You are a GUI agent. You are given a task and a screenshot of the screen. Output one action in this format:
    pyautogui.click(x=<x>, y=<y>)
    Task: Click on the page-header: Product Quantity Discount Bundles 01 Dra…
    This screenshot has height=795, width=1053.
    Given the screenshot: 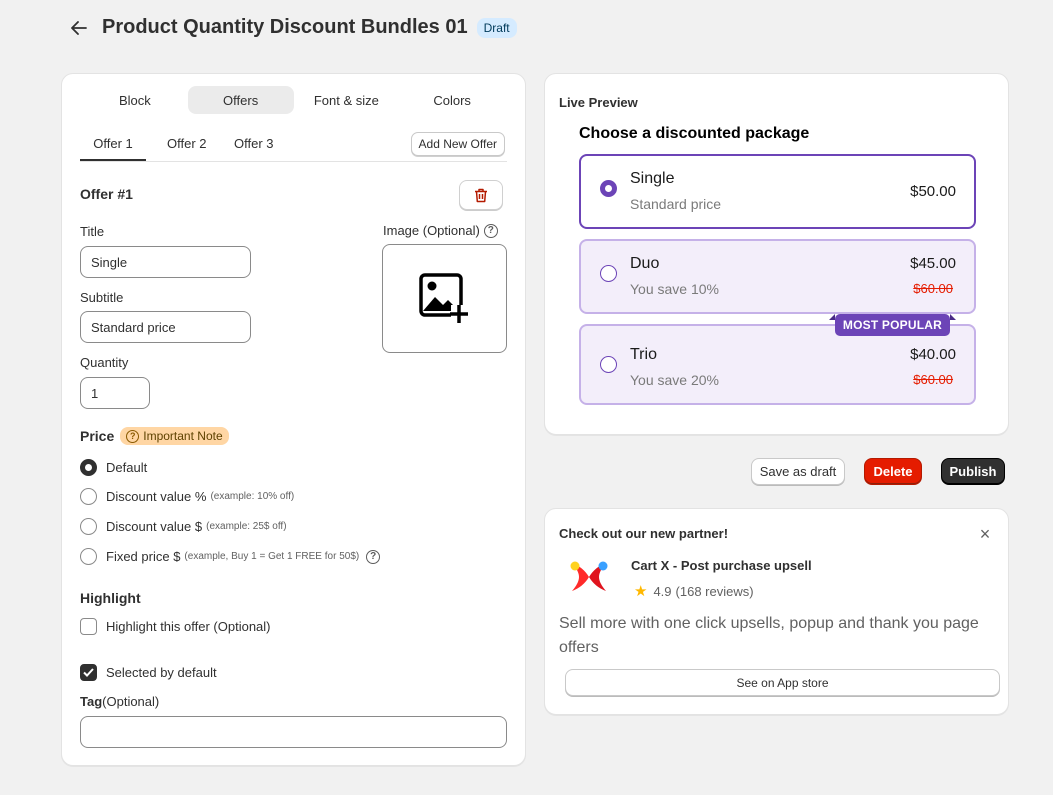 What is the action you would take?
    pyautogui.click(x=292, y=27)
    